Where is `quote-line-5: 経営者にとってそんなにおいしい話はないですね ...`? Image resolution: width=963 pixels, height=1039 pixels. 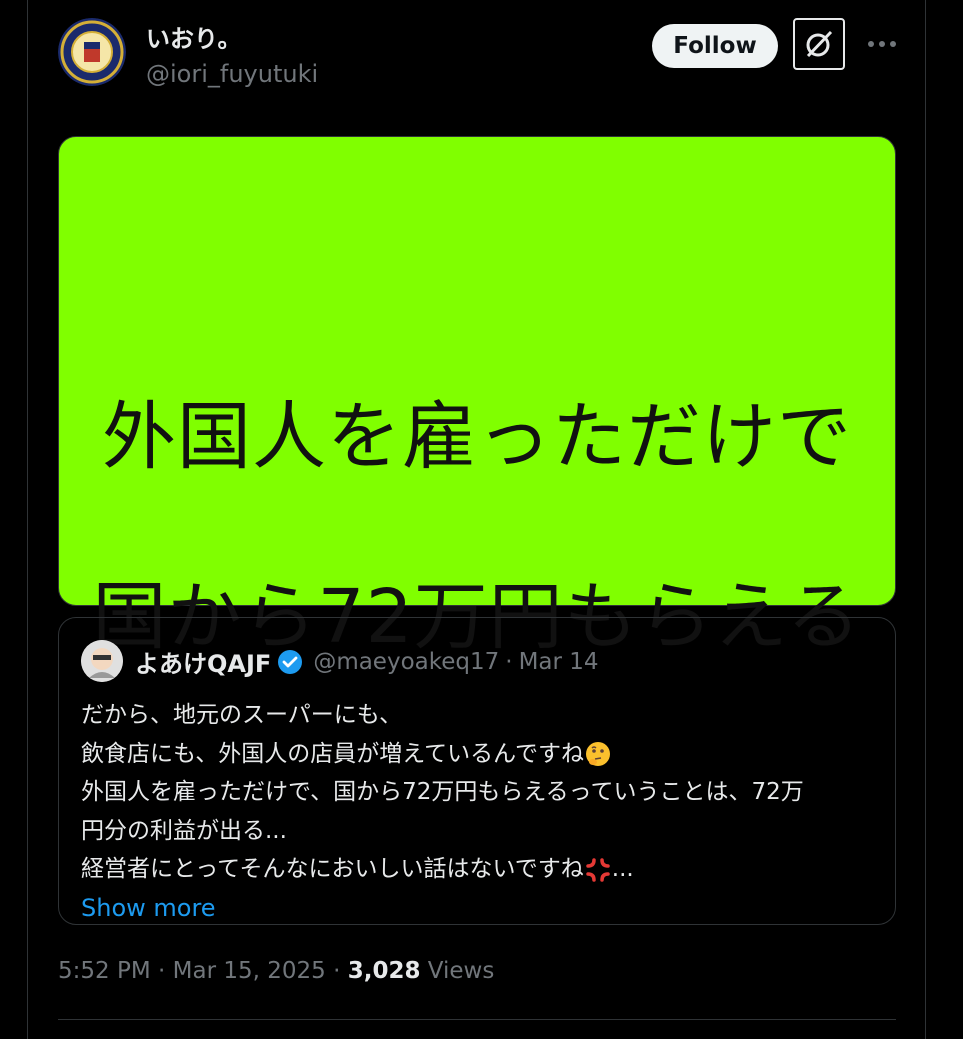 quote-line-5: 経営者にとってそんなにおいしい話はないですね ... is located at coordinates (481, 869).